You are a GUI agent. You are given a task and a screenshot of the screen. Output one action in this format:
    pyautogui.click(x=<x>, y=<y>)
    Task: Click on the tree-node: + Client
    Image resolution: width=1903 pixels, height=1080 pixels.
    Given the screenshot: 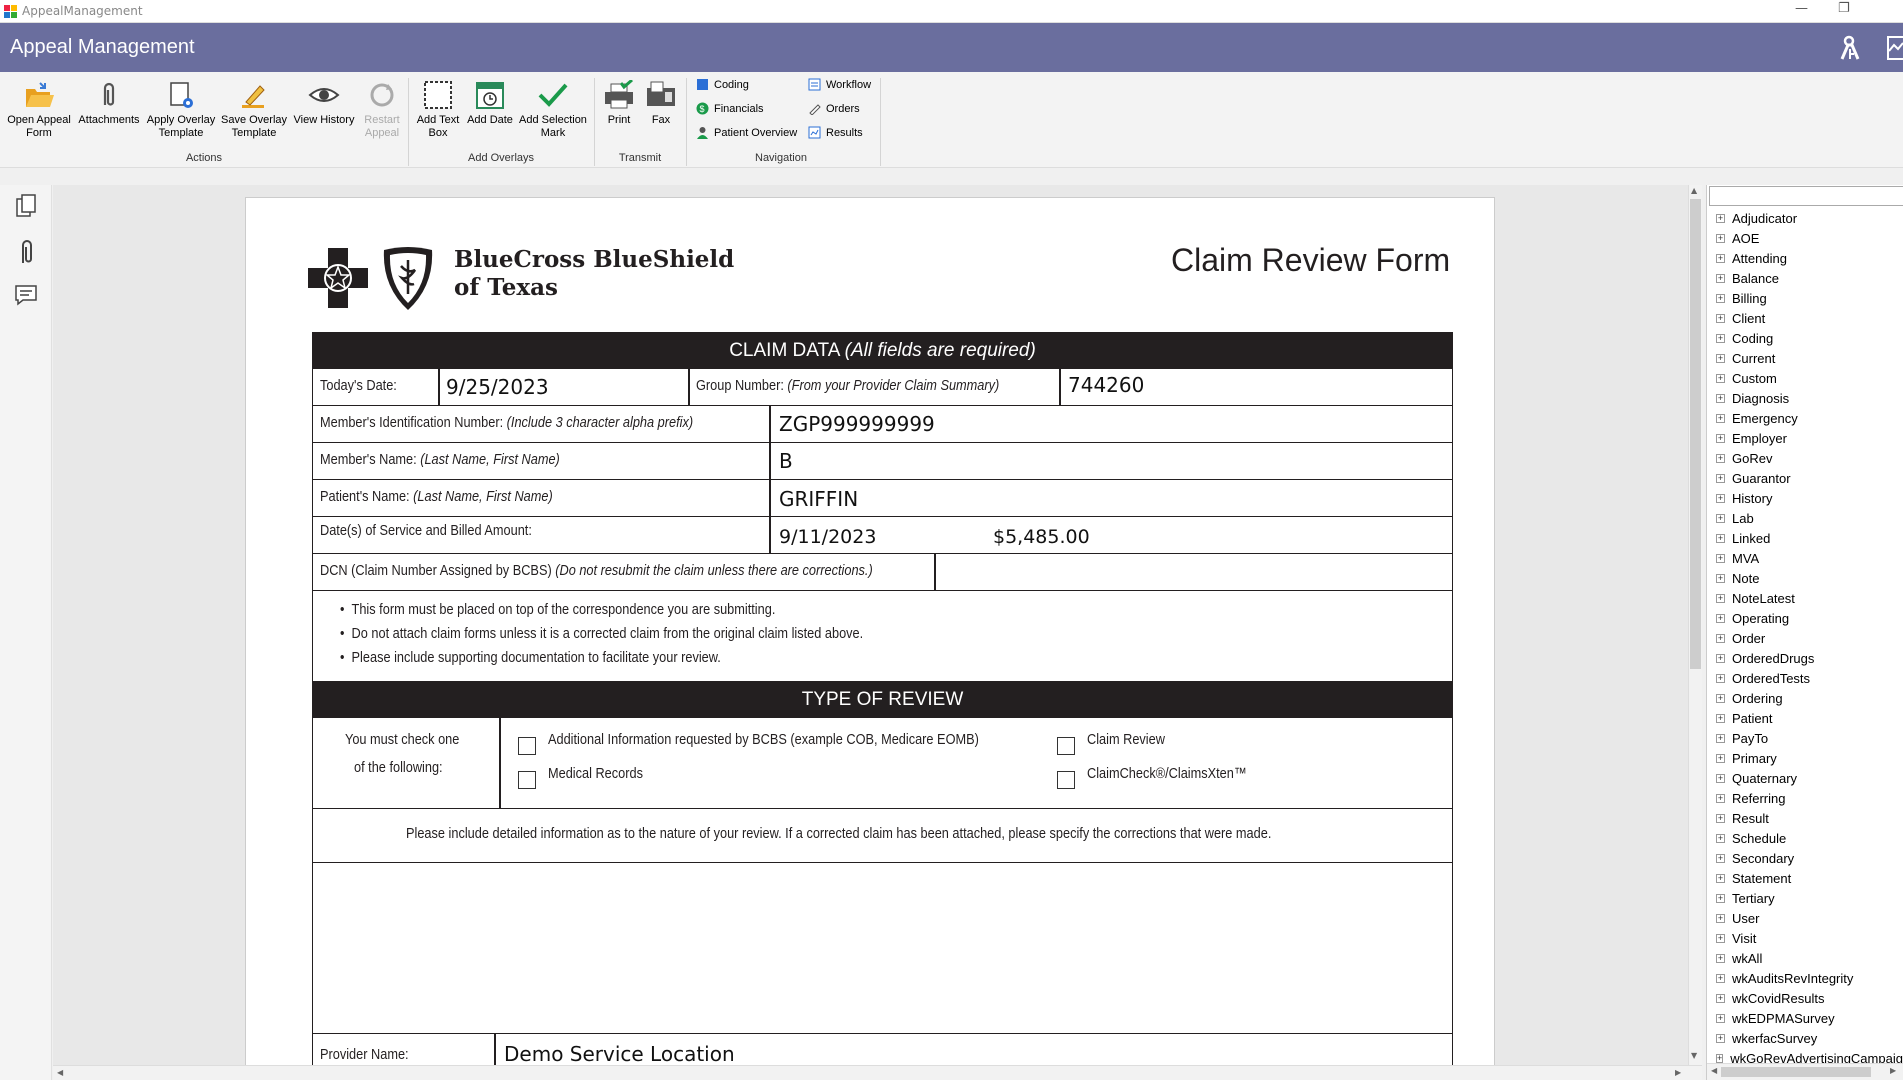 What is the action you would take?
    pyautogui.click(x=1808, y=318)
    